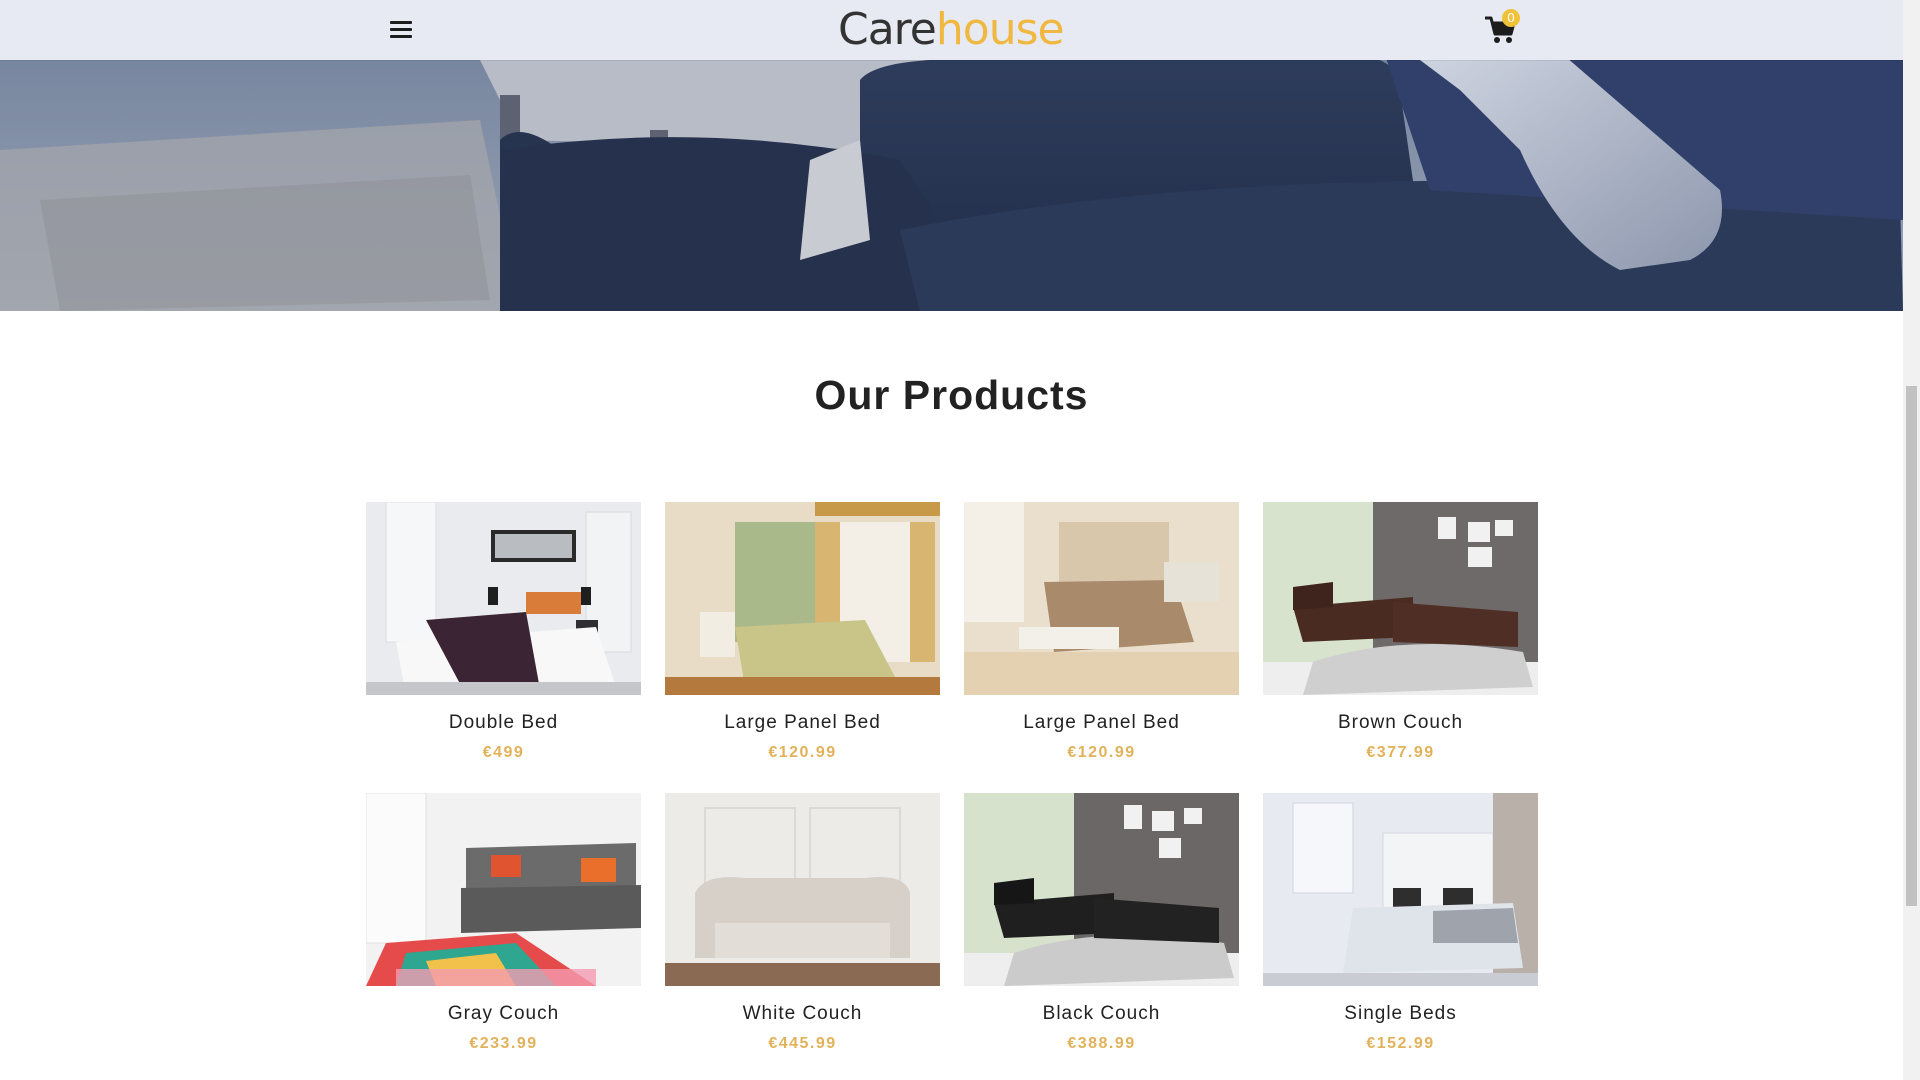  Describe the element at coordinates (802, 1013) in the screenshot. I see `product-name: White Couch` at that location.